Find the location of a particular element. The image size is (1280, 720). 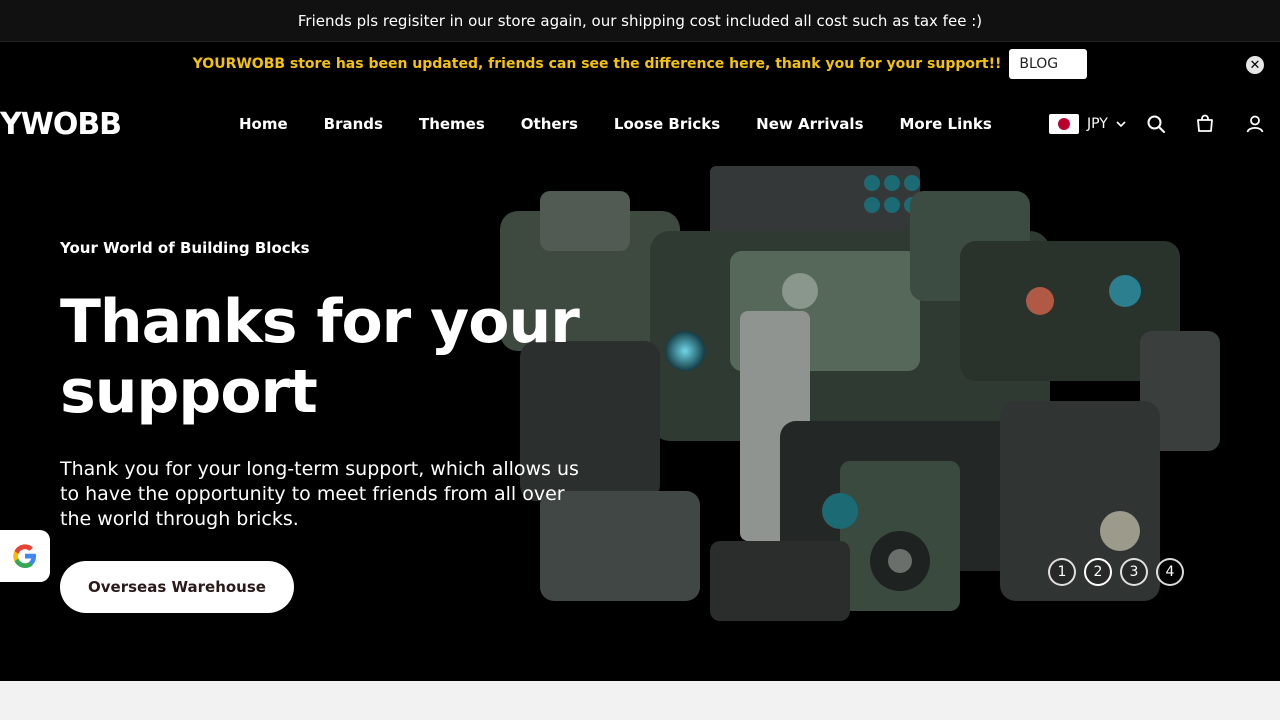

nav-themes: Themes is located at coordinates (452, 124).